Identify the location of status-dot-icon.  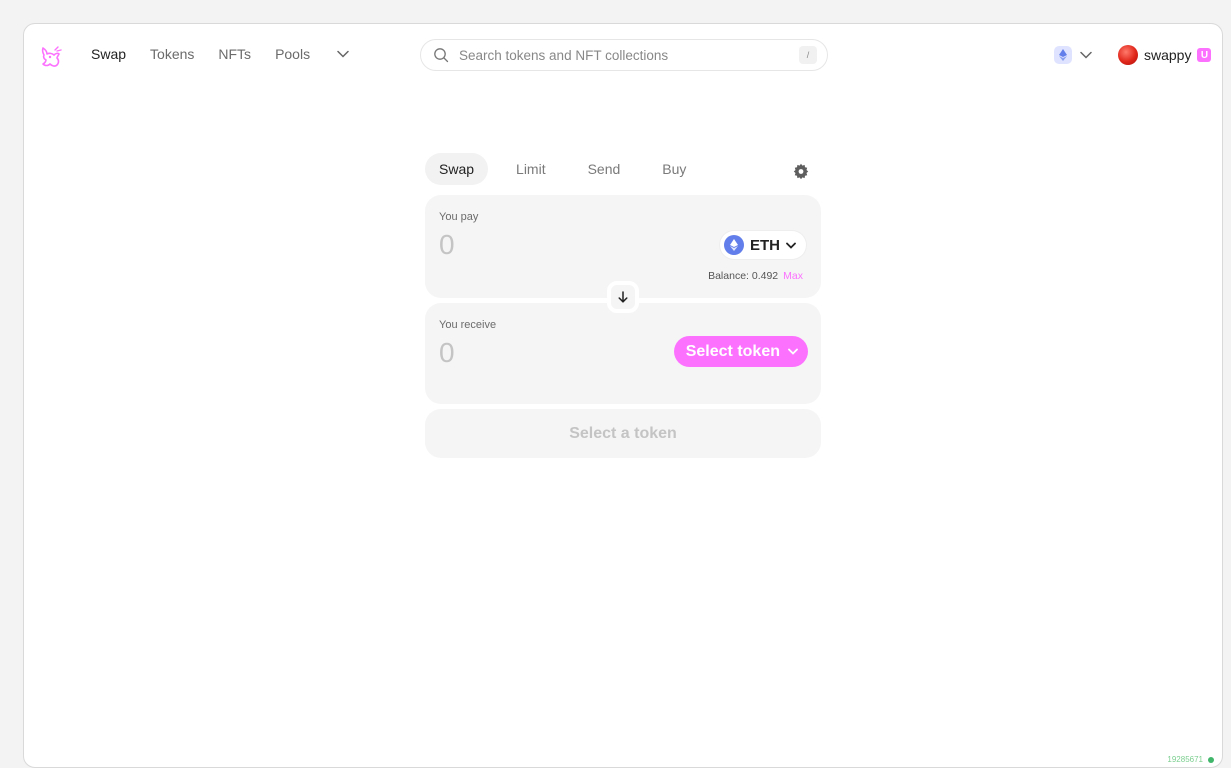
(1211, 759).